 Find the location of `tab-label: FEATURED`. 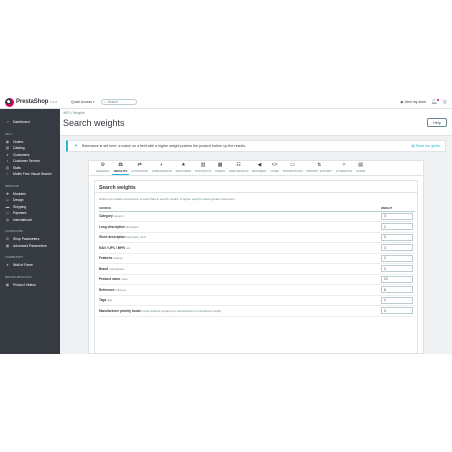

tab-label: FEATURED is located at coordinates (183, 171).